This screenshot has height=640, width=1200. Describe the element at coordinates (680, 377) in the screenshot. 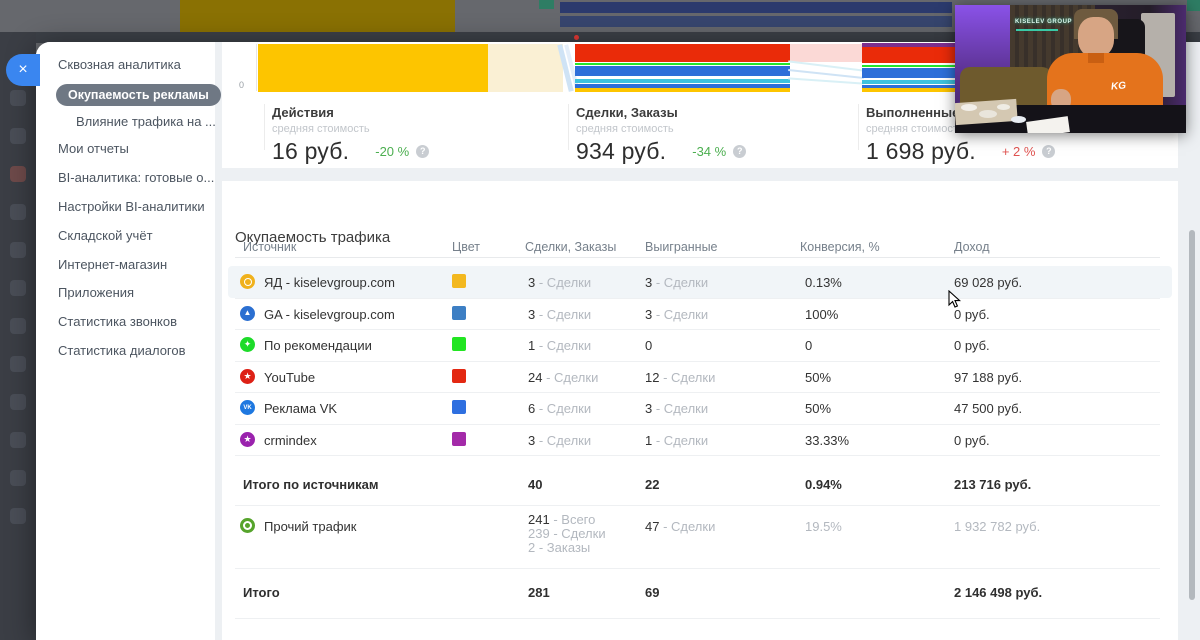

I see `table-cell: 12 - Сделки` at that location.